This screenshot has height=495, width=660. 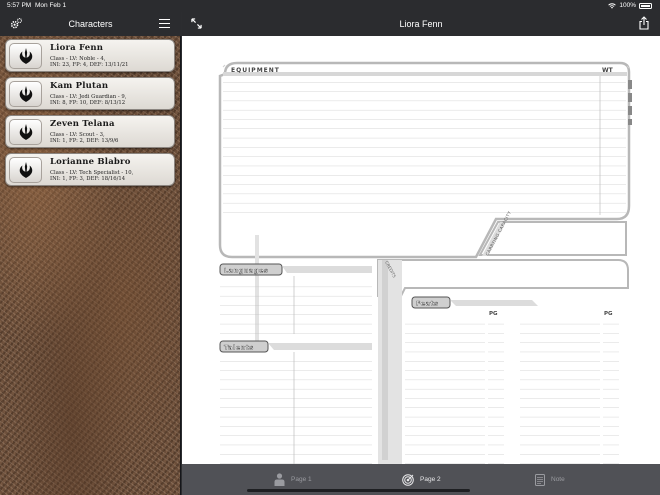 I want to click on character-stats-line: INI: 1, FP: 2, DEF: 13/9/6, so click(x=84, y=141).